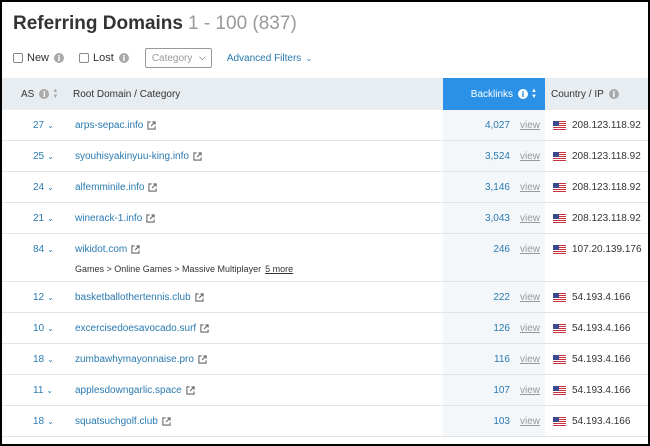  I want to click on new-filter: New i, so click(39, 58).